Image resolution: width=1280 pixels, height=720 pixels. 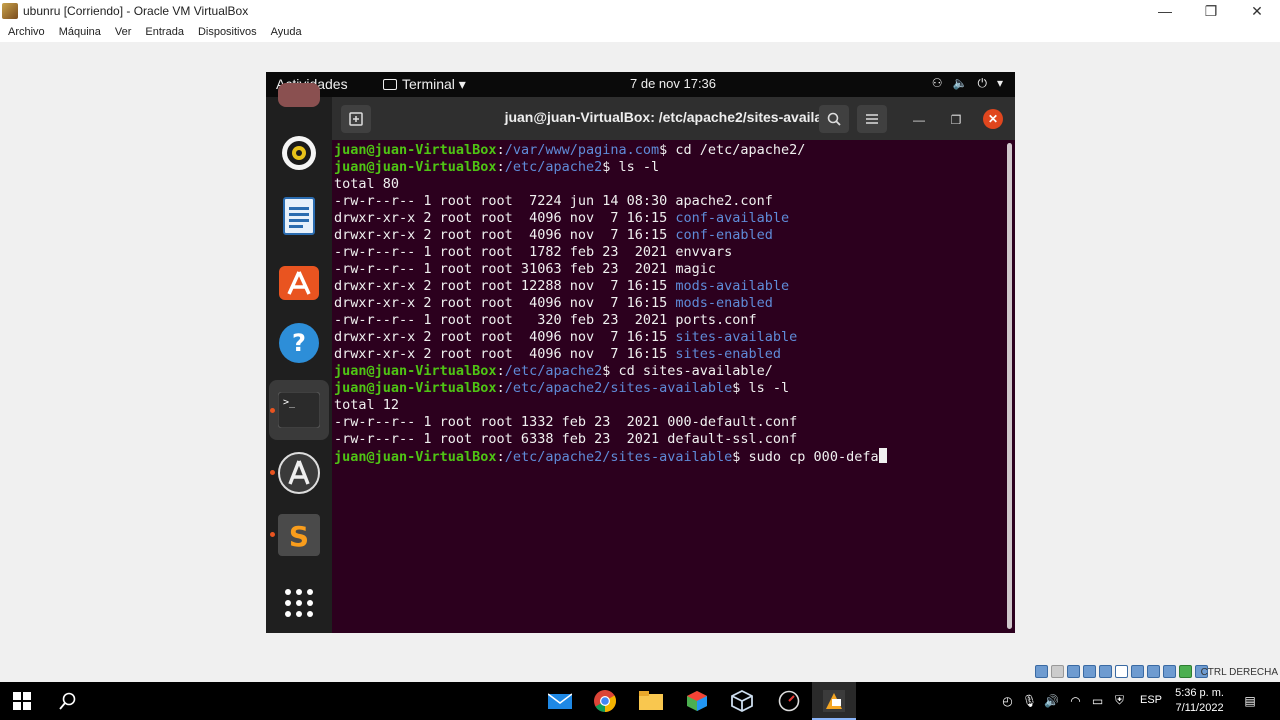 I want to click on dock-item-libreoffice-writer, so click(x=299, y=216).